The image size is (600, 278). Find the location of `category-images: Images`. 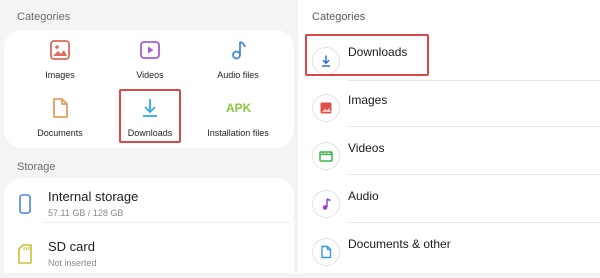

category-images: Images is located at coordinates (60, 65).